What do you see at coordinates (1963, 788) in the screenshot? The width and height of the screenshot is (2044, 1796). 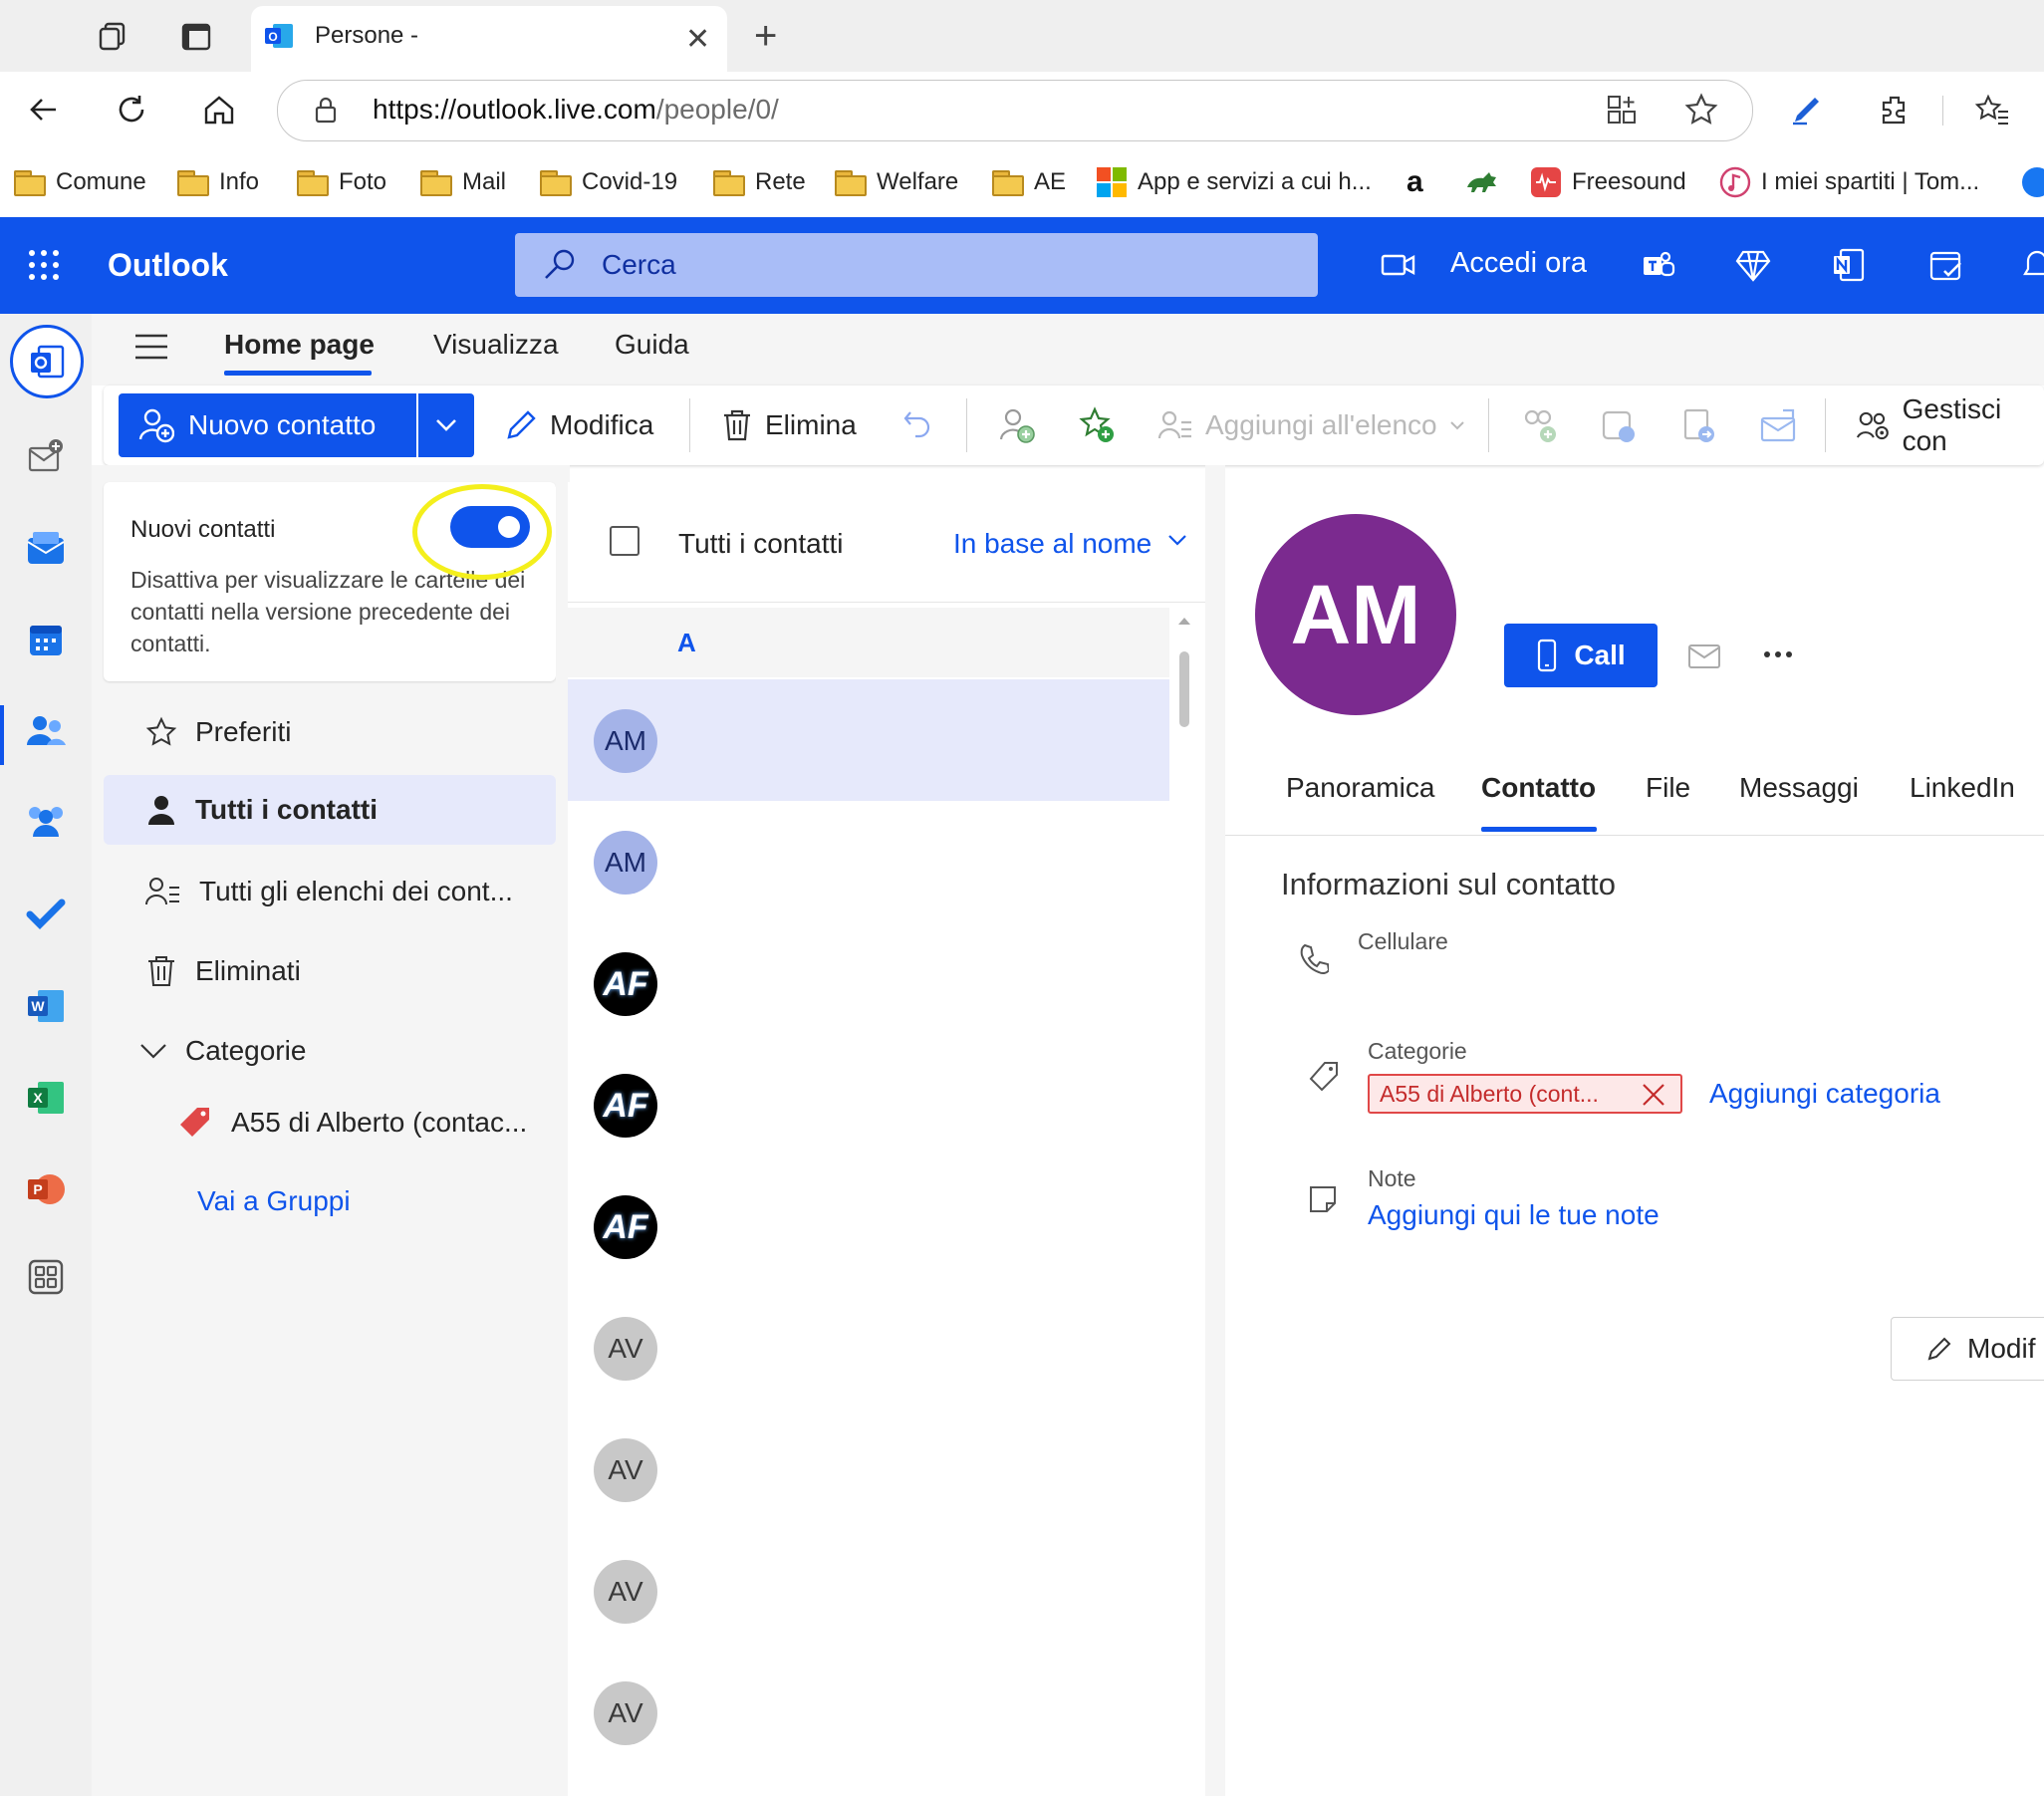 I see `tab-linkedin: LinkedIn` at bounding box center [1963, 788].